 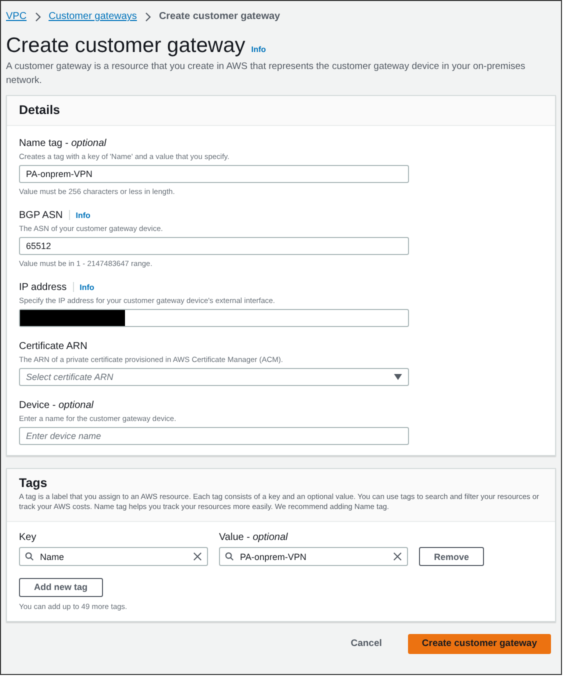 What do you see at coordinates (398, 377) in the screenshot?
I see `caret-icon` at bounding box center [398, 377].